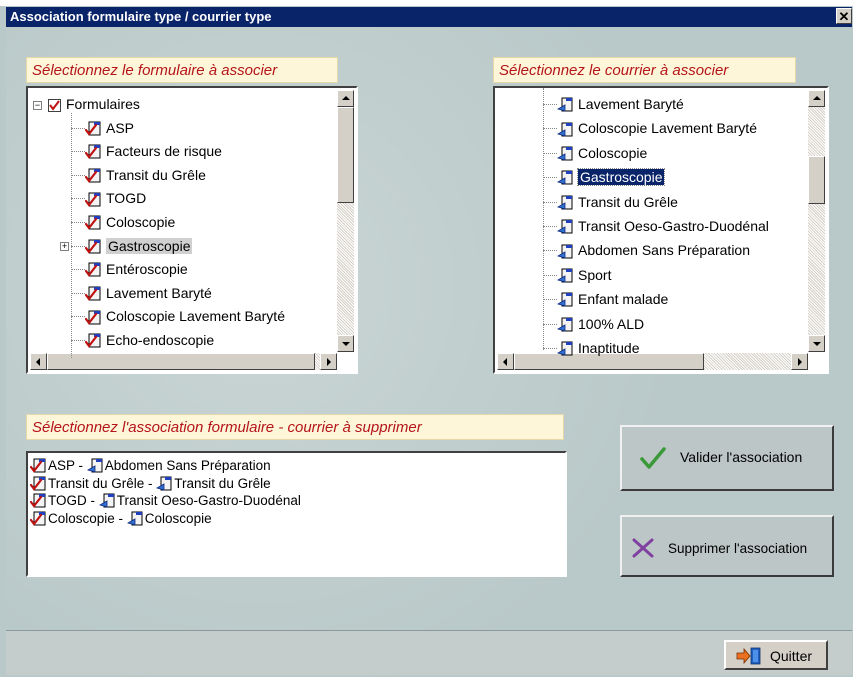 This screenshot has height=677, width=853. Describe the element at coordinates (748, 656) in the screenshot. I see `exit-door-icon` at that location.